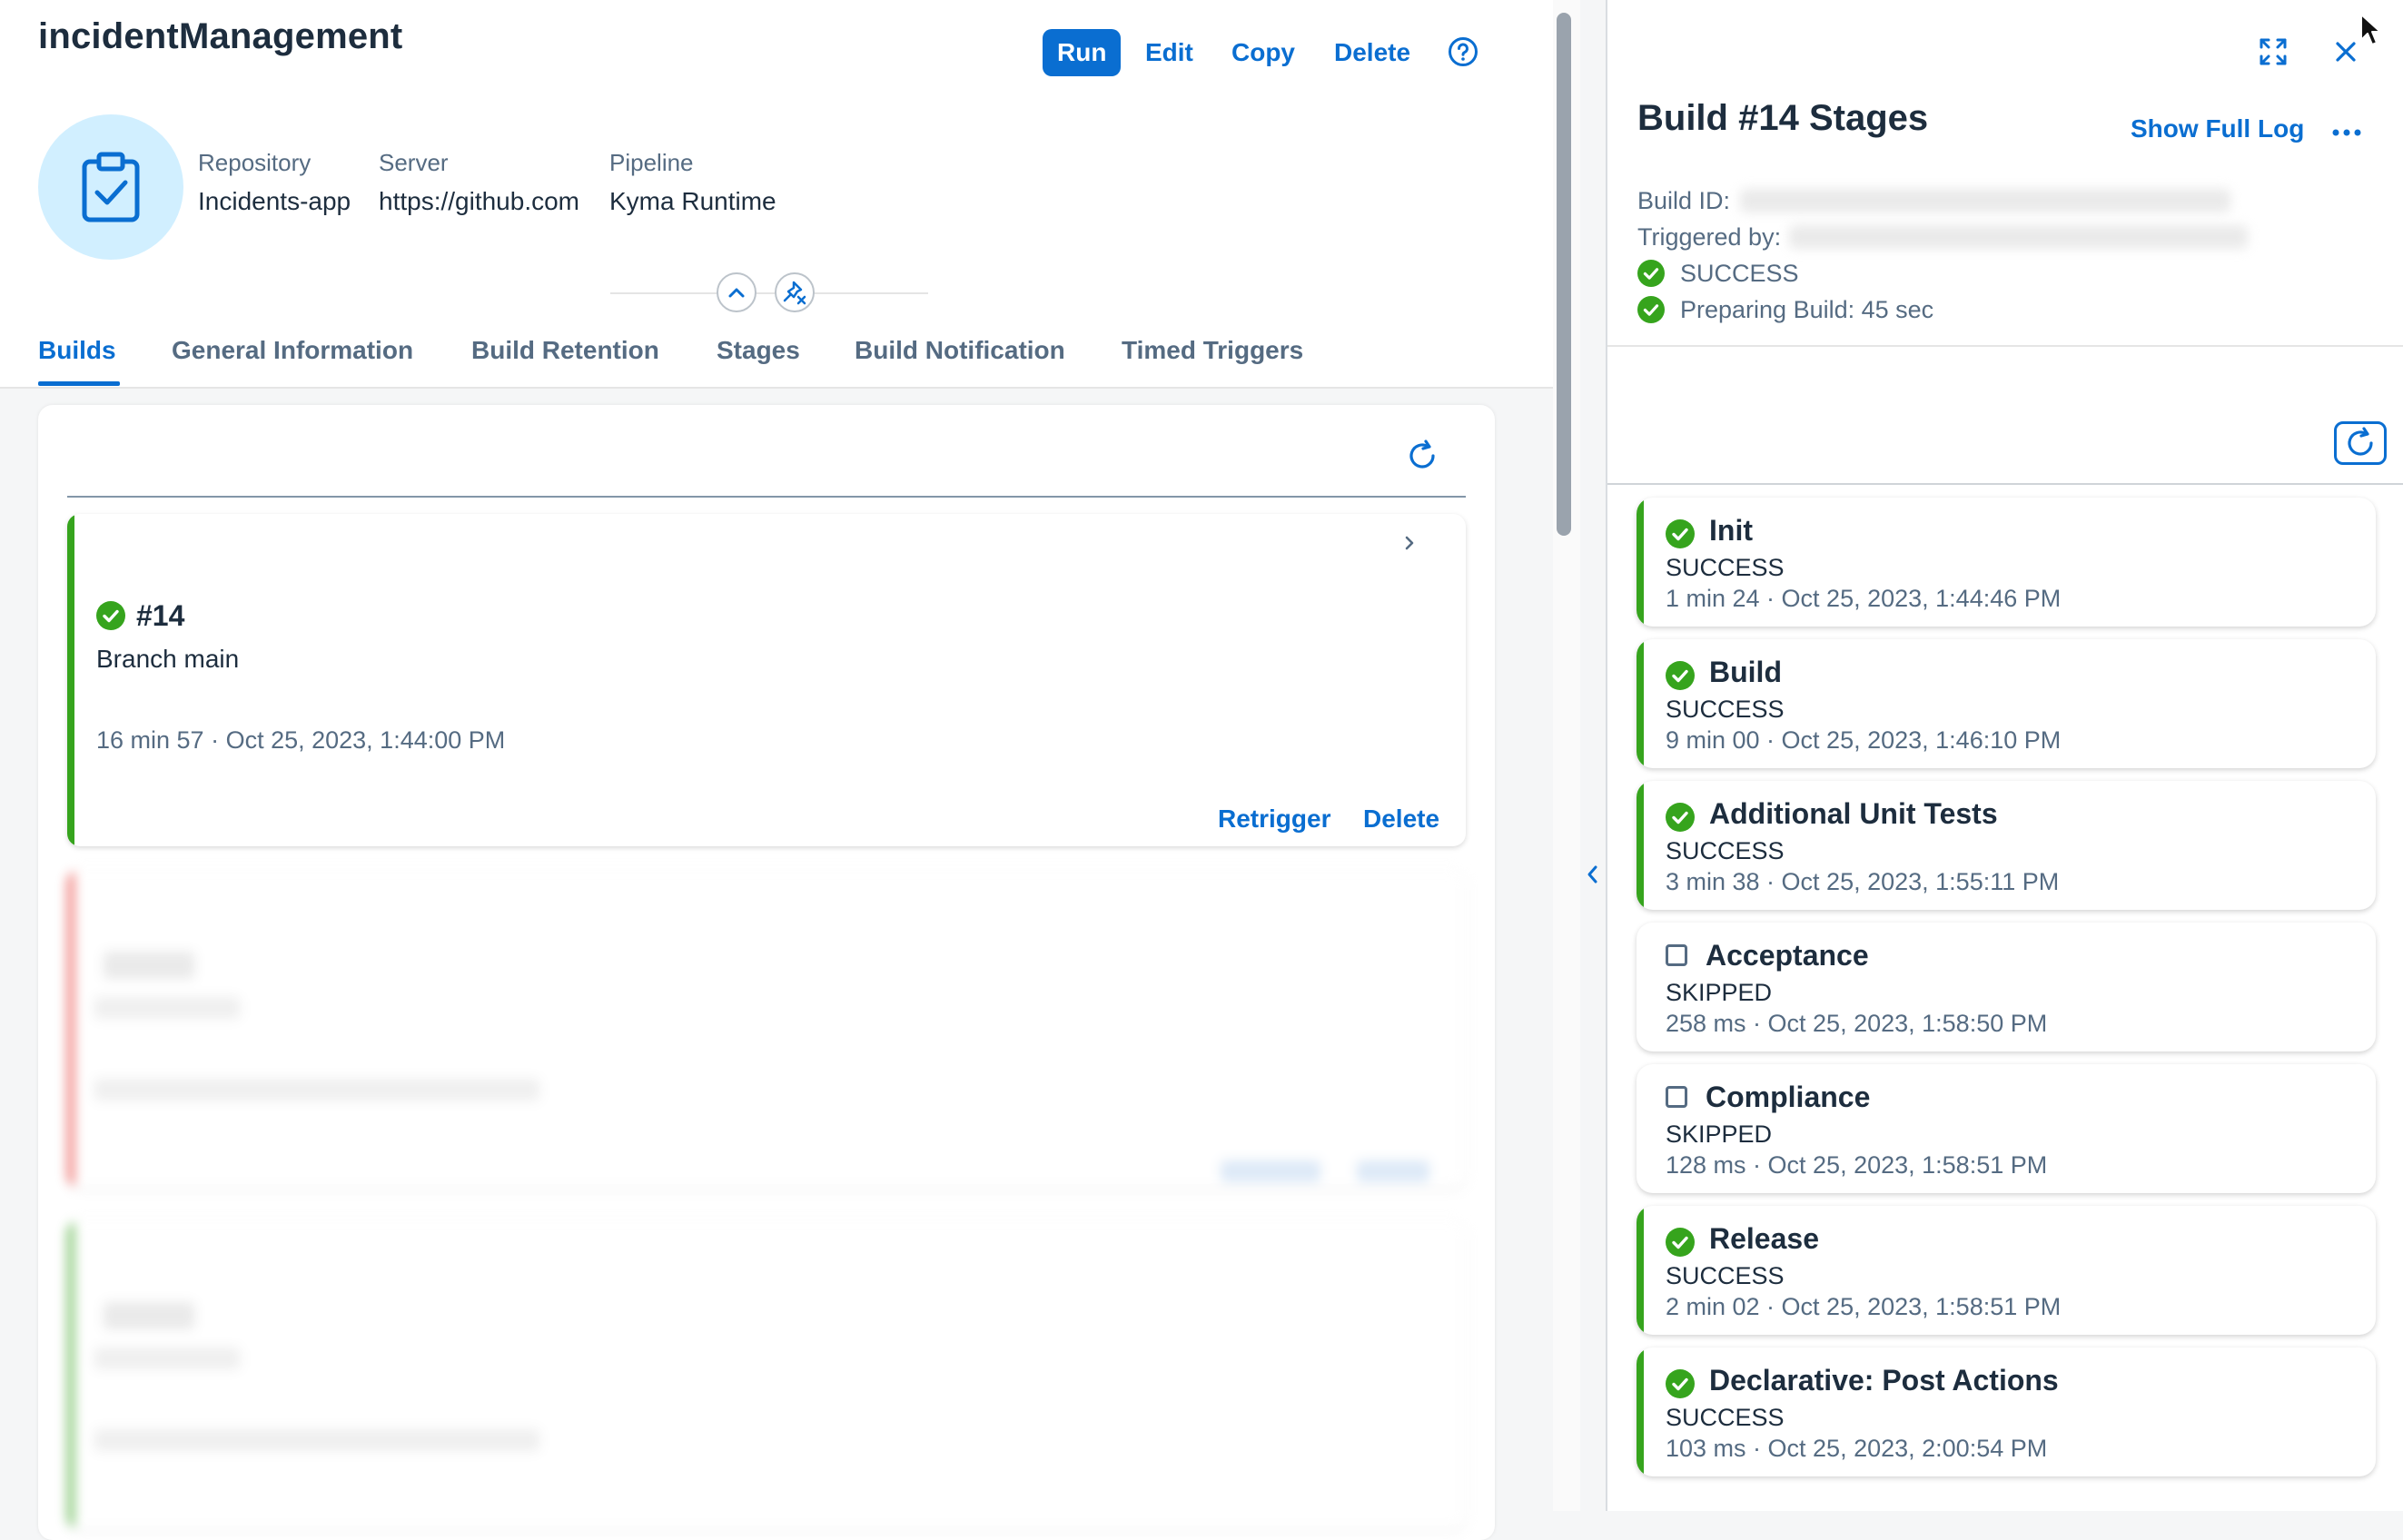 The image size is (2403, 1540). Describe the element at coordinates (480, 201) in the screenshot. I see `server-value: https://github.com` at that location.